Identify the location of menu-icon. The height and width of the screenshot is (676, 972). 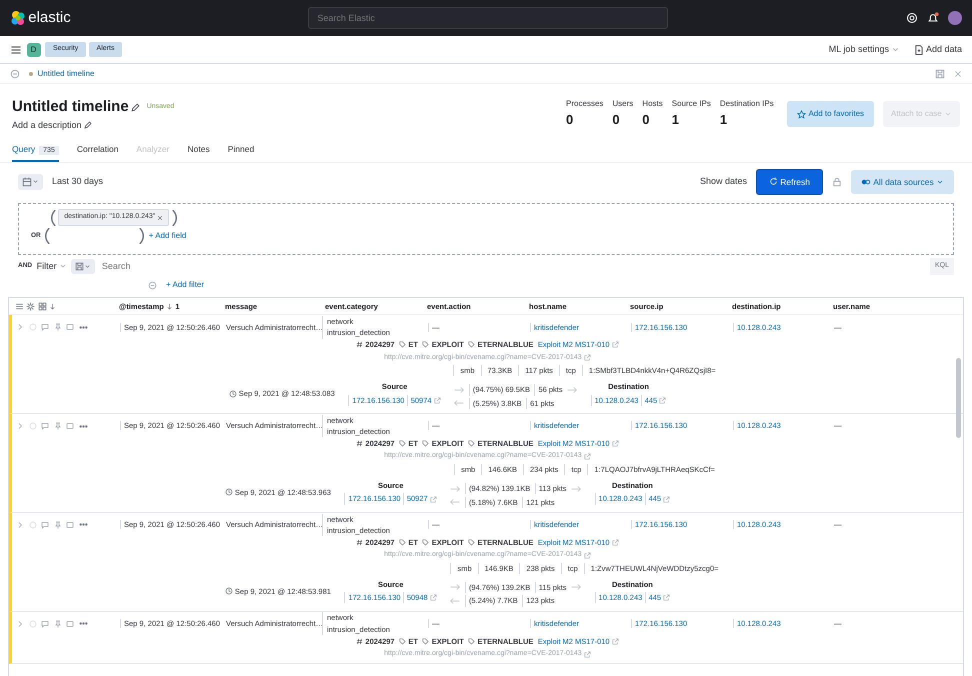
(16, 50).